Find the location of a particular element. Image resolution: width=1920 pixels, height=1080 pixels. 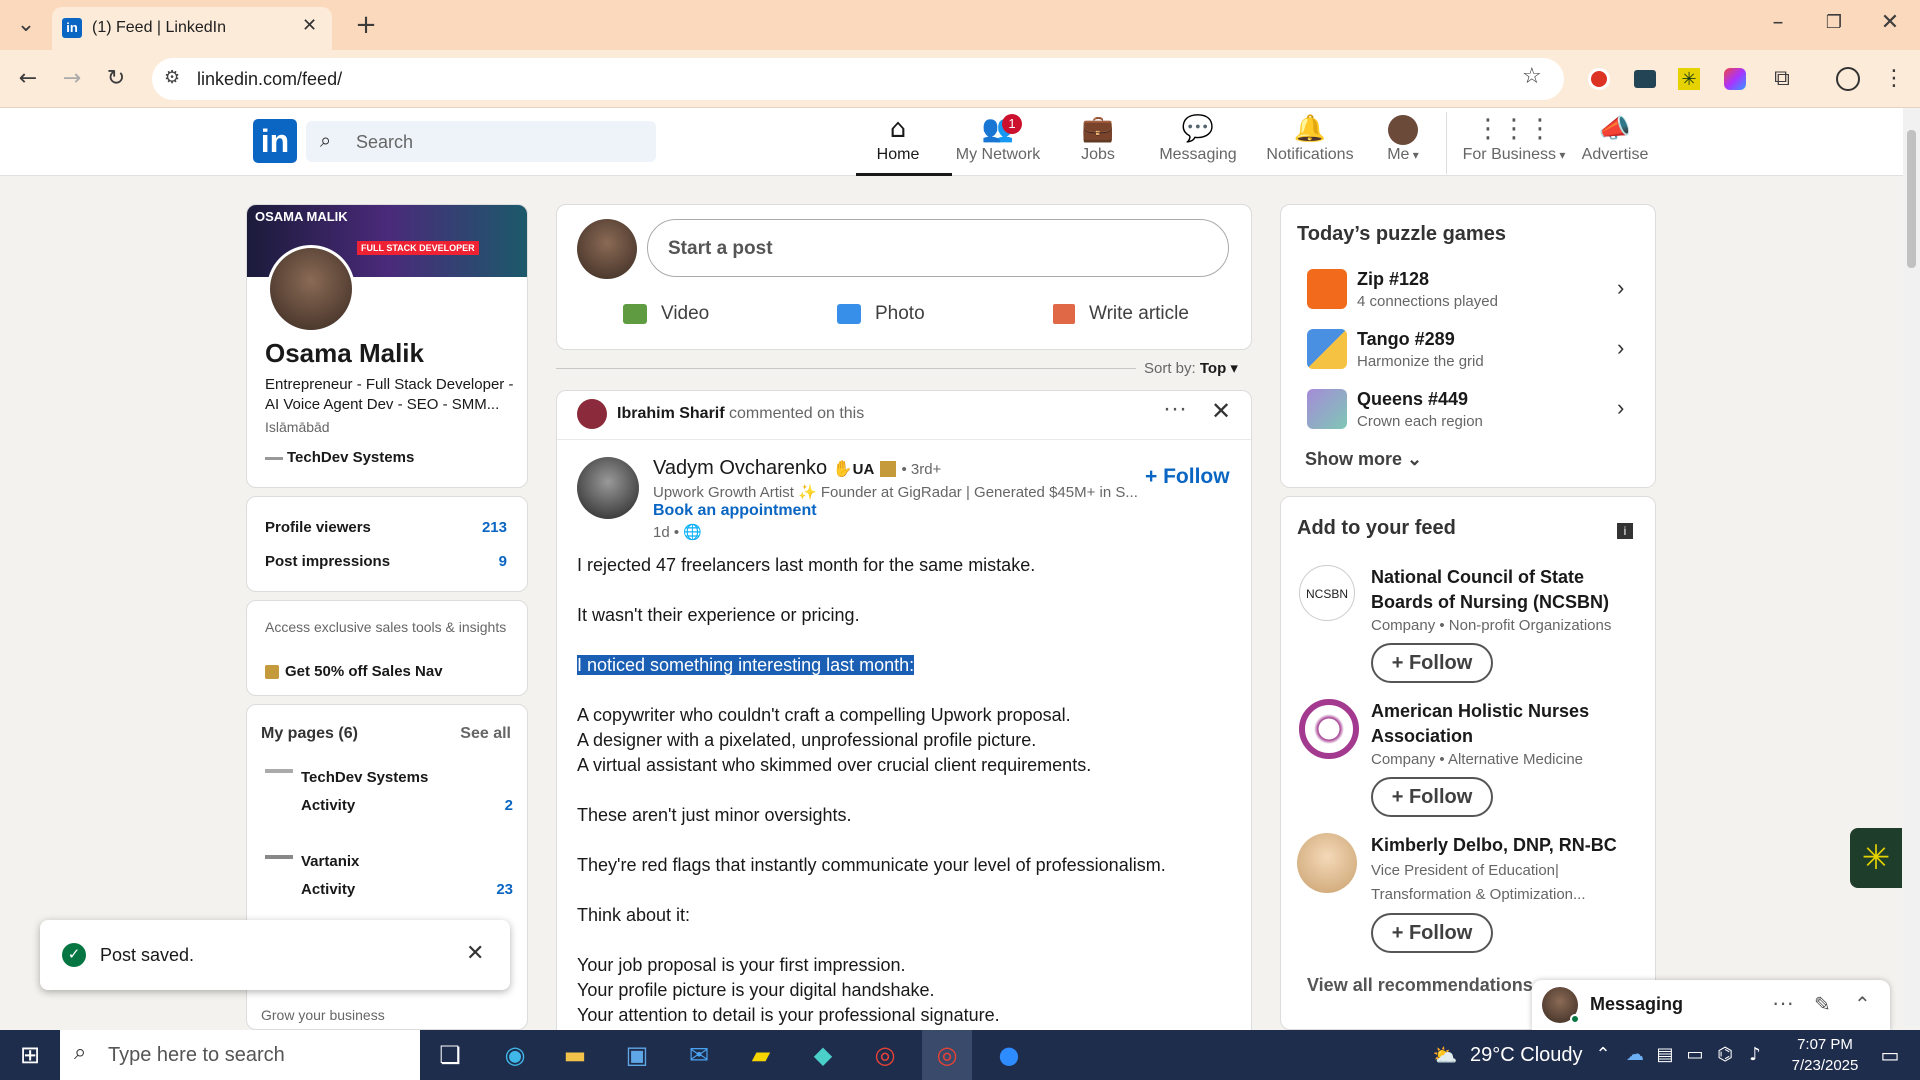

edge-icon: ◉ is located at coordinates (515, 1055).